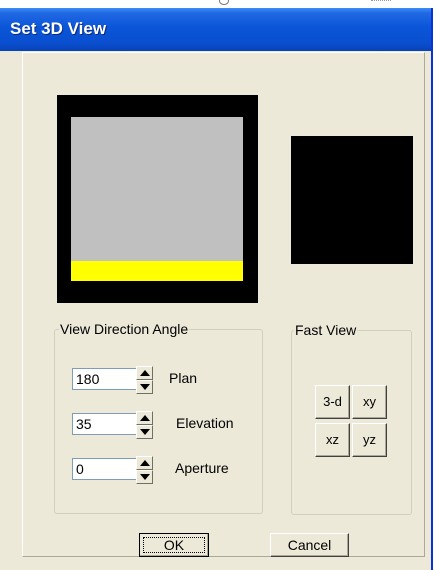 Image resolution: width=439 pixels, height=570 pixels. What do you see at coordinates (124, 329) in the screenshot?
I see `view-direction-label: View Direction Angle` at bounding box center [124, 329].